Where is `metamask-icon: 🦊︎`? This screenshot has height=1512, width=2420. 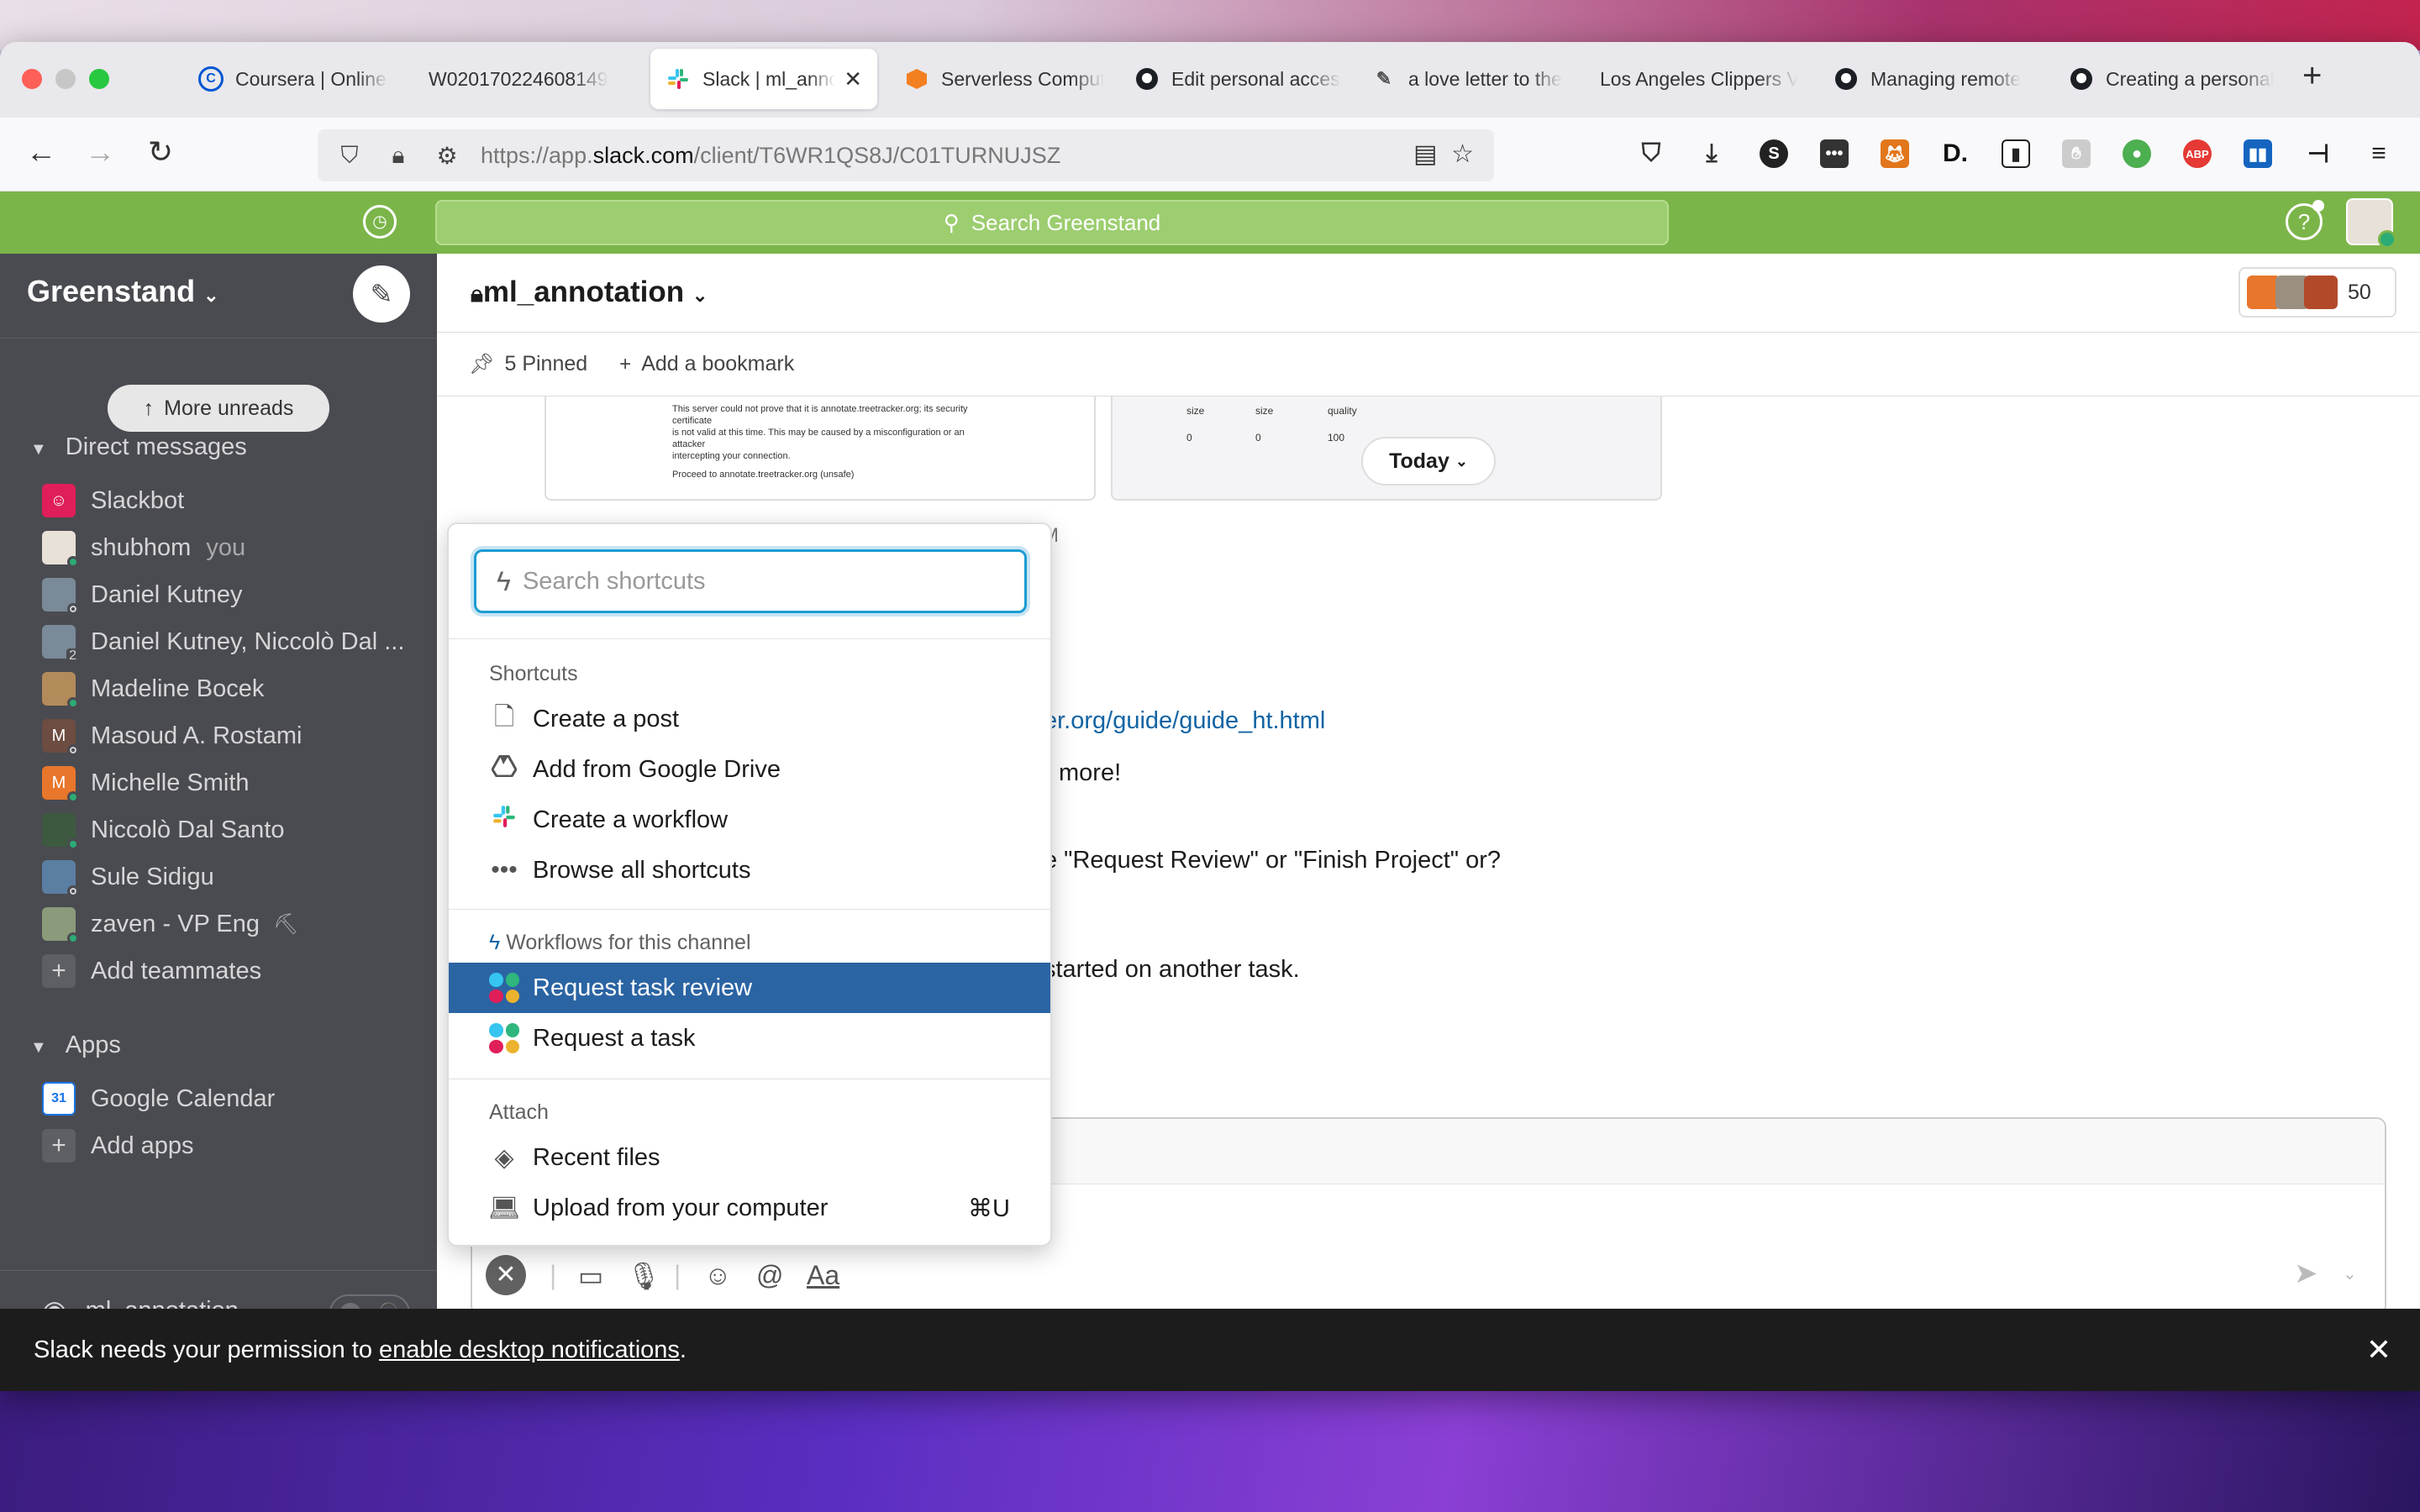
metamask-icon: 🦊︎ is located at coordinates (1895, 153).